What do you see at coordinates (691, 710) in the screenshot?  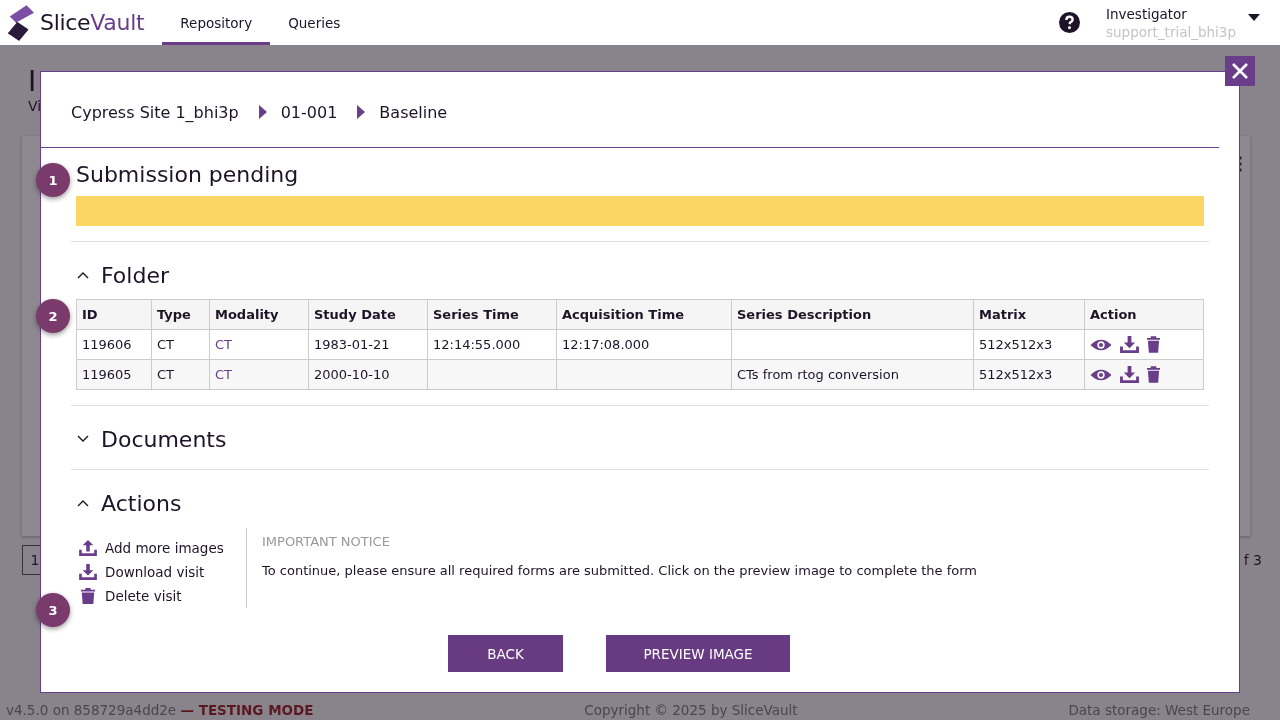 I see `copyright-text: Copyright © 2025 by SliceVault` at bounding box center [691, 710].